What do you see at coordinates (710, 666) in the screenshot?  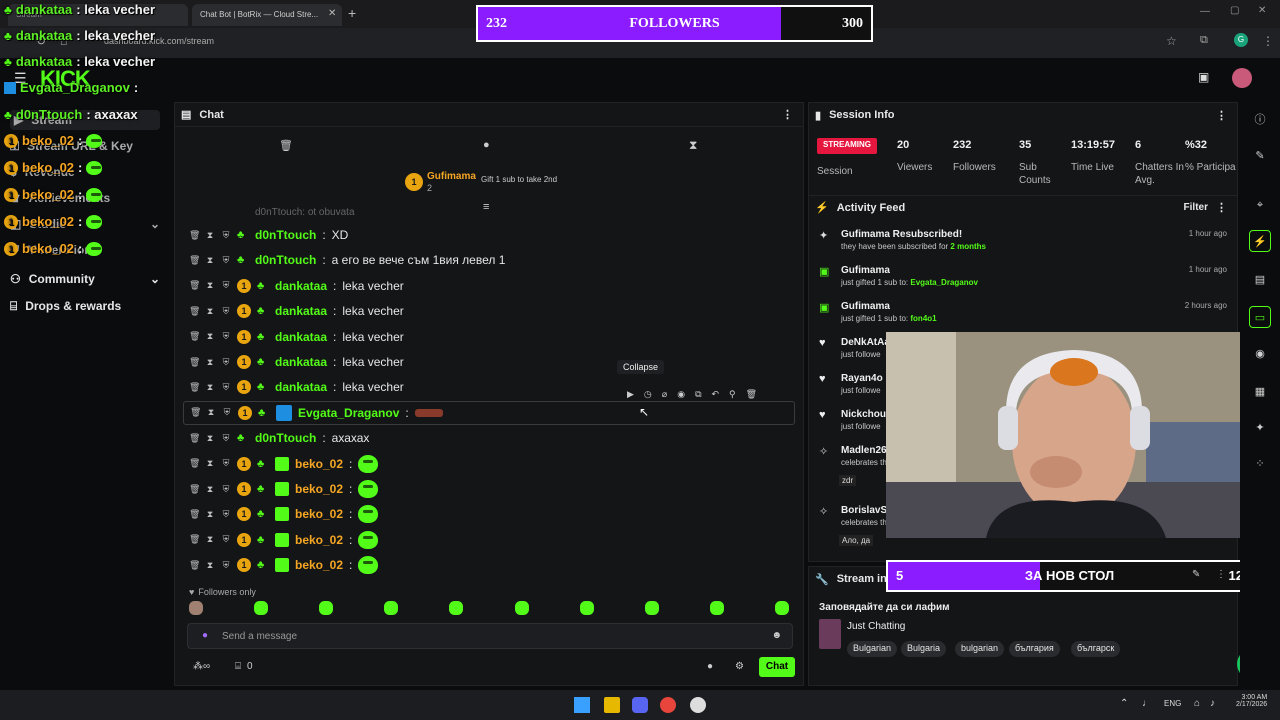 I see `chat-bubble-footer-icon: ●` at bounding box center [710, 666].